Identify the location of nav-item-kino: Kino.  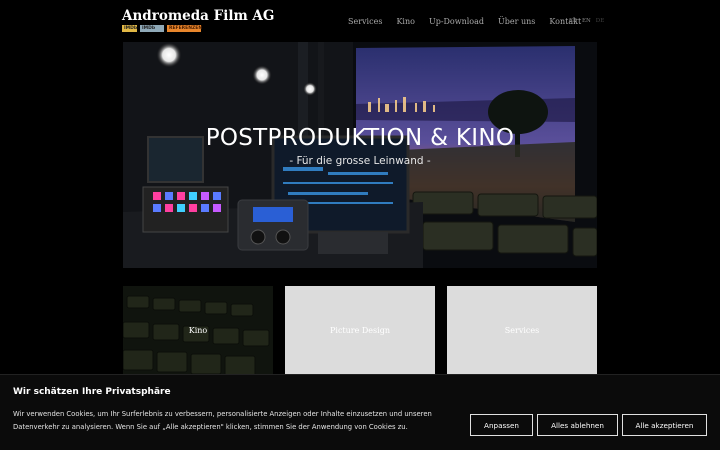
(405, 21).